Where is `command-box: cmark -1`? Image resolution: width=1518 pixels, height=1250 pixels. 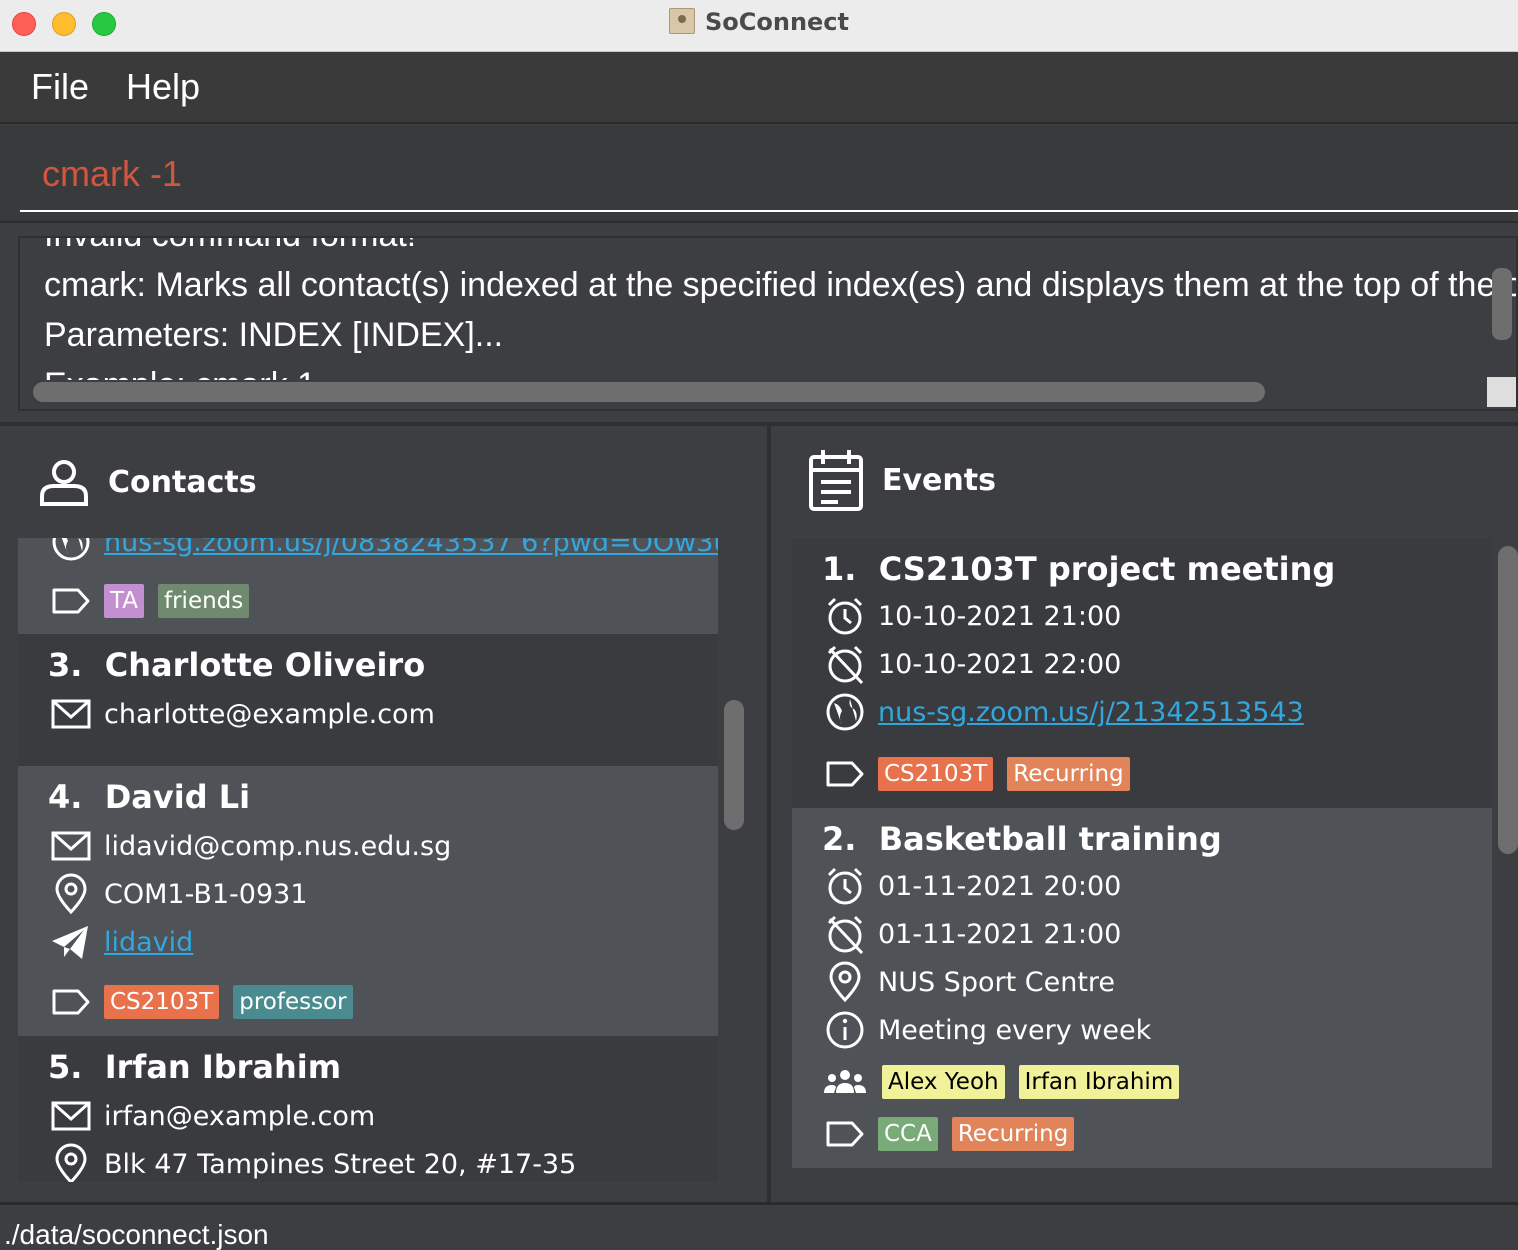
command-box: cmark -1 is located at coordinates (759, 174).